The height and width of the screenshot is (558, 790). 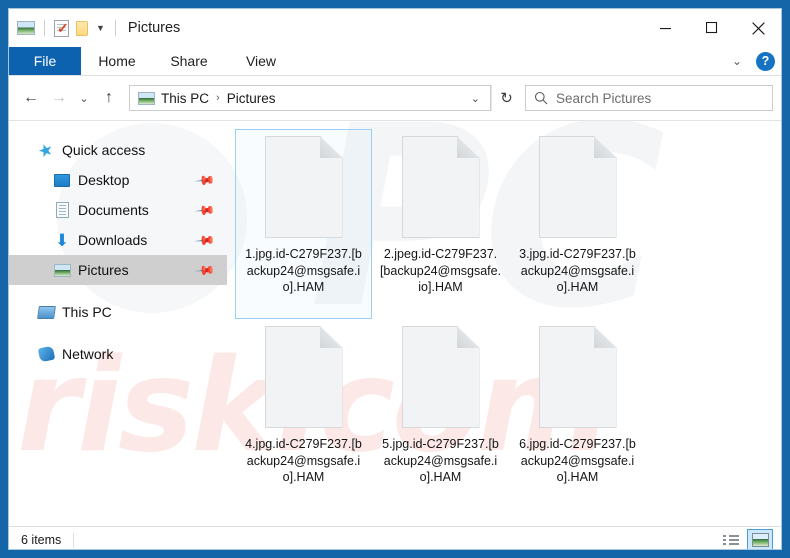 I want to click on sidebar-item-downloads: ⬇ Downloads 📌, so click(x=118, y=240).